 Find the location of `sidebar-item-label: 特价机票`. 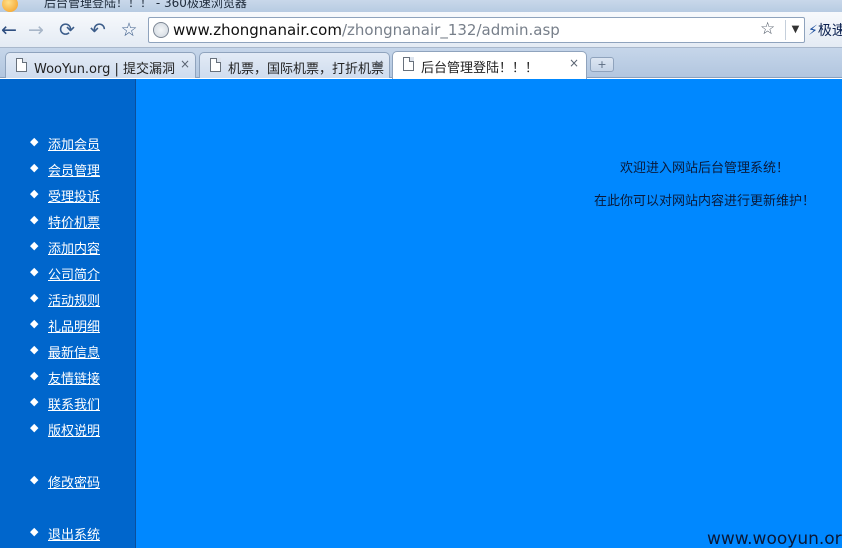

sidebar-item-label: 特价机票 is located at coordinates (74, 221).